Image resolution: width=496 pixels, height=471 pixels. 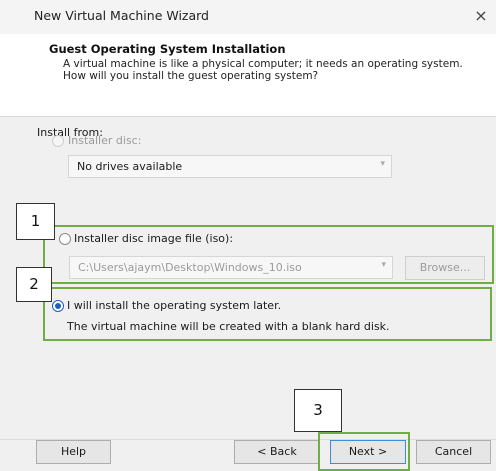 What do you see at coordinates (121, 15) in the screenshot?
I see `window-title: New Virtual Machine Wizard` at bounding box center [121, 15].